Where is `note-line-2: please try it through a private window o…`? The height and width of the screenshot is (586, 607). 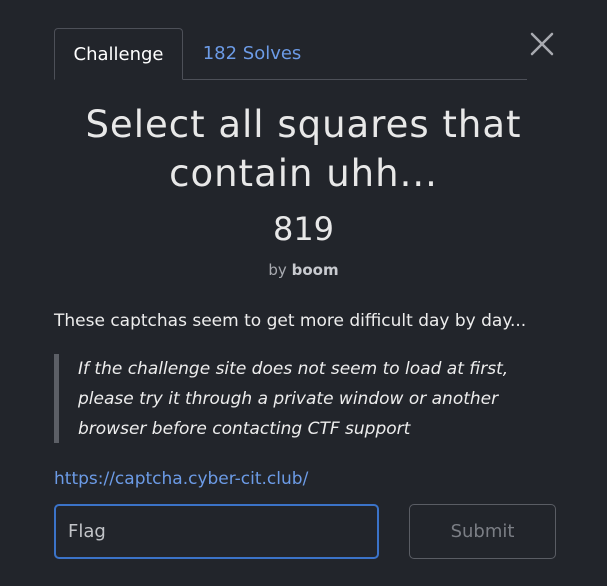 note-line-2: please try it through a private window o… is located at coordinates (288, 399).